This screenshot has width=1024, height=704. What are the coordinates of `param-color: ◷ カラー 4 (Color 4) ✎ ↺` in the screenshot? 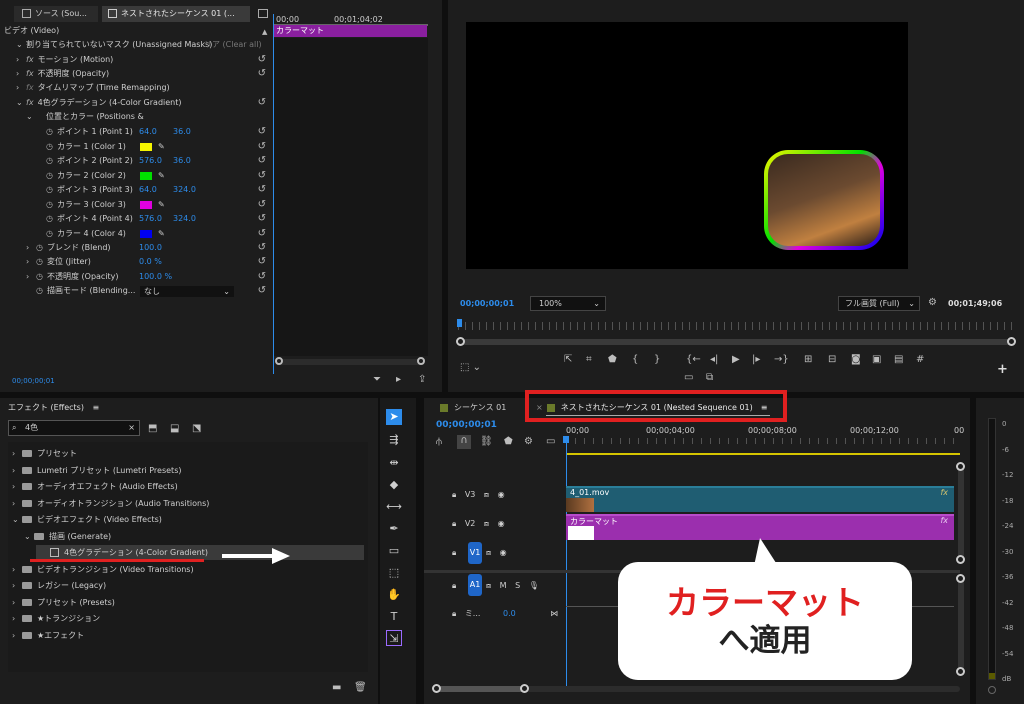 It's located at (149, 234).